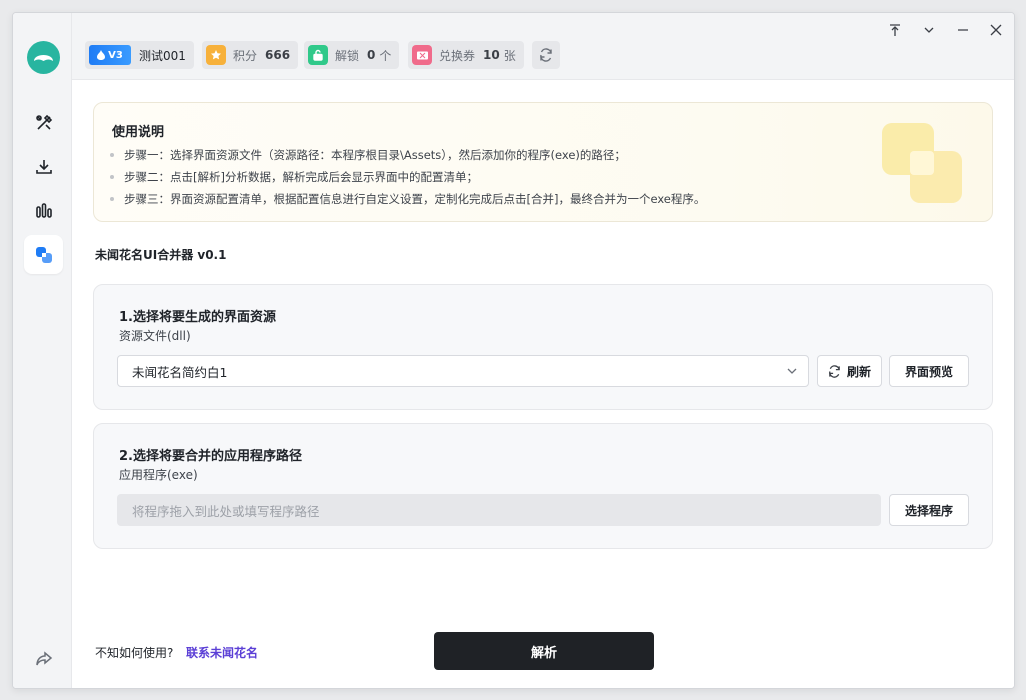 Image resolution: width=1026 pixels, height=700 pixels. I want to click on vip-badge: V3, so click(110, 55).